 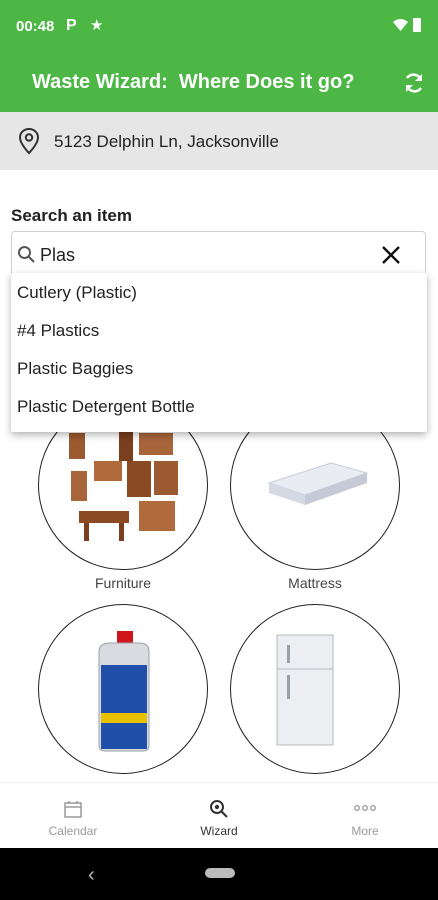 I want to click on parking-icon: P, so click(x=71, y=25).